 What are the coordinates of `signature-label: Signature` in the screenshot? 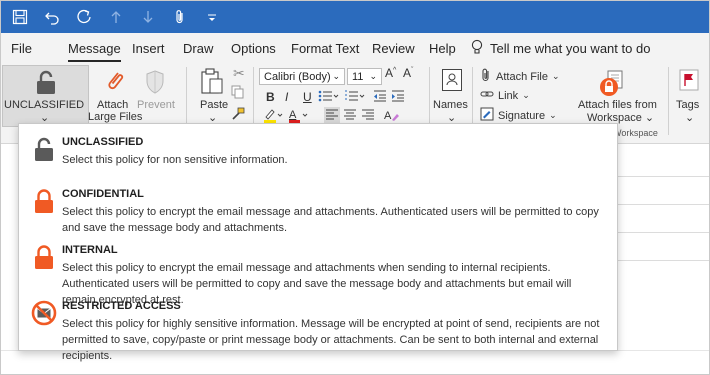 It's located at (522, 115).